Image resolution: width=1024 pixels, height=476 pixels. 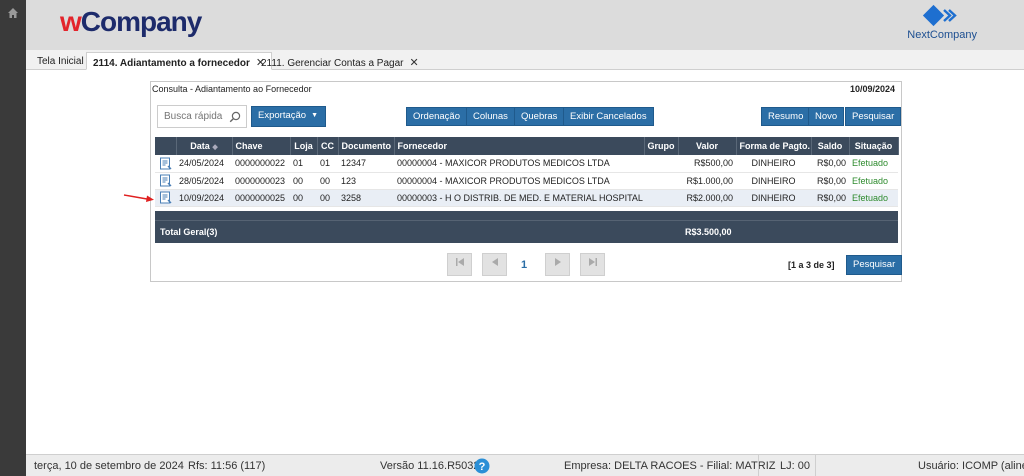 I want to click on exportacao-button: Exportação ▼, so click(x=288, y=116).